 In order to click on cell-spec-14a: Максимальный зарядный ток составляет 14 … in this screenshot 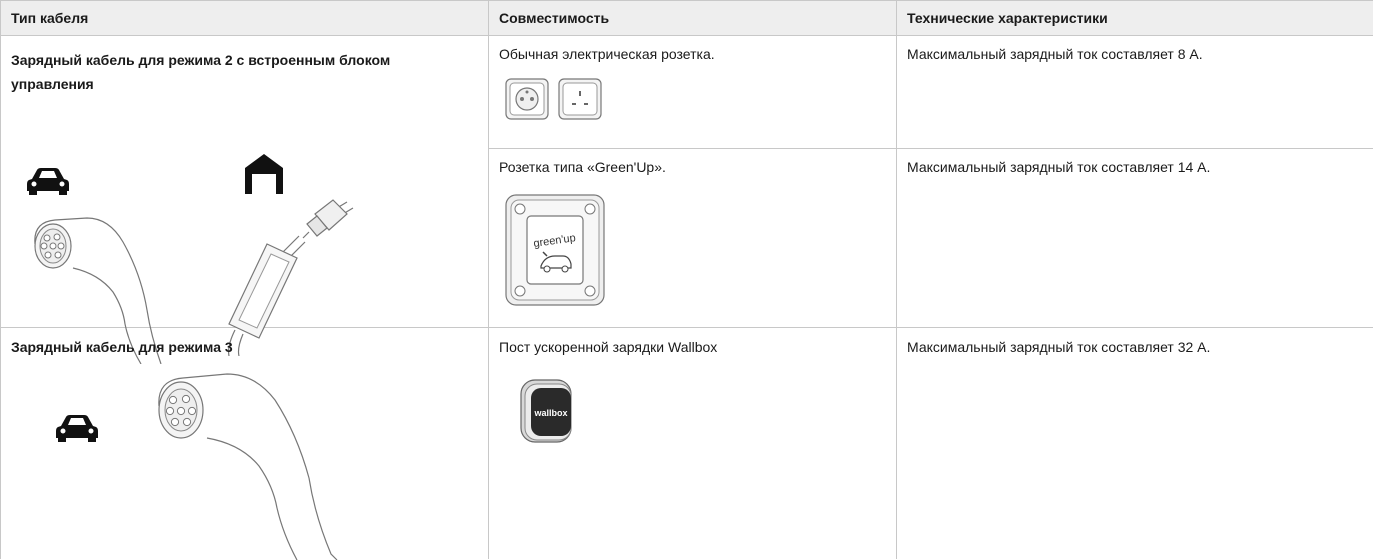, I will do `click(1135, 238)`.